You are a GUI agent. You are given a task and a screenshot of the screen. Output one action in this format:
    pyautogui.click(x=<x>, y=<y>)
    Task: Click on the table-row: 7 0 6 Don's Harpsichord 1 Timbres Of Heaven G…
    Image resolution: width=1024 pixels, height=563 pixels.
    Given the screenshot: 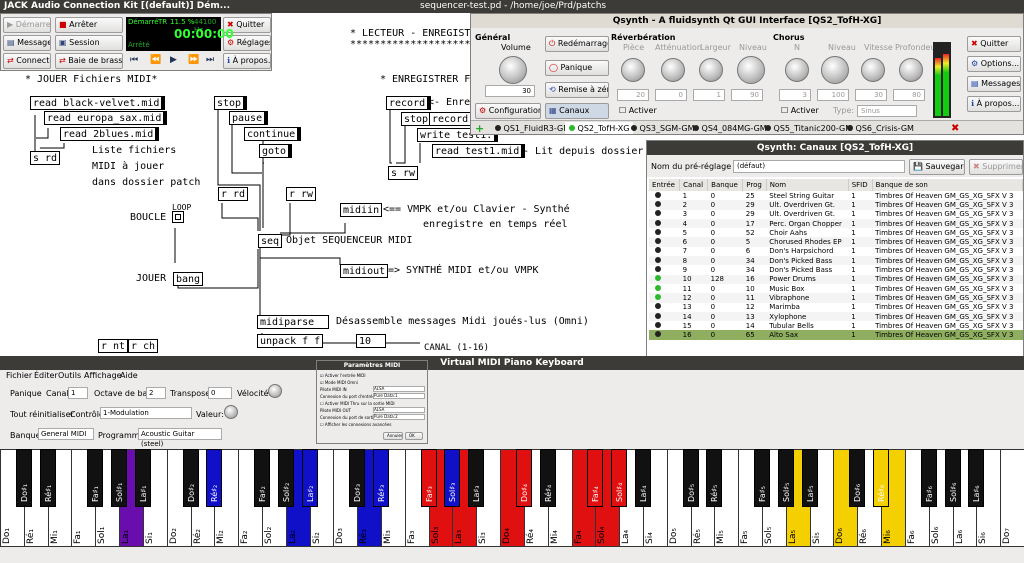 What is the action you would take?
    pyautogui.click(x=836, y=251)
    